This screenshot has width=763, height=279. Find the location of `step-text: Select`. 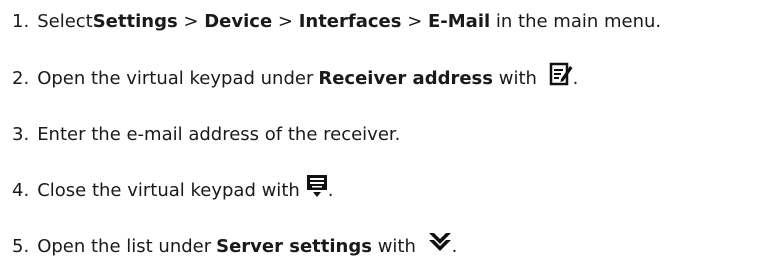

step-text: Select is located at coordinates (65, 21).